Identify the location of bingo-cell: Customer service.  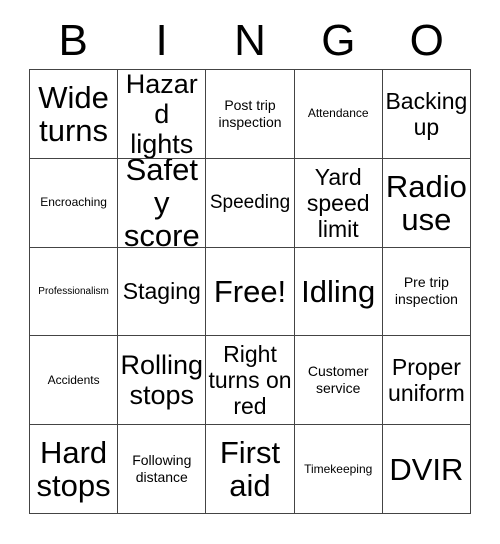
(338, 381).